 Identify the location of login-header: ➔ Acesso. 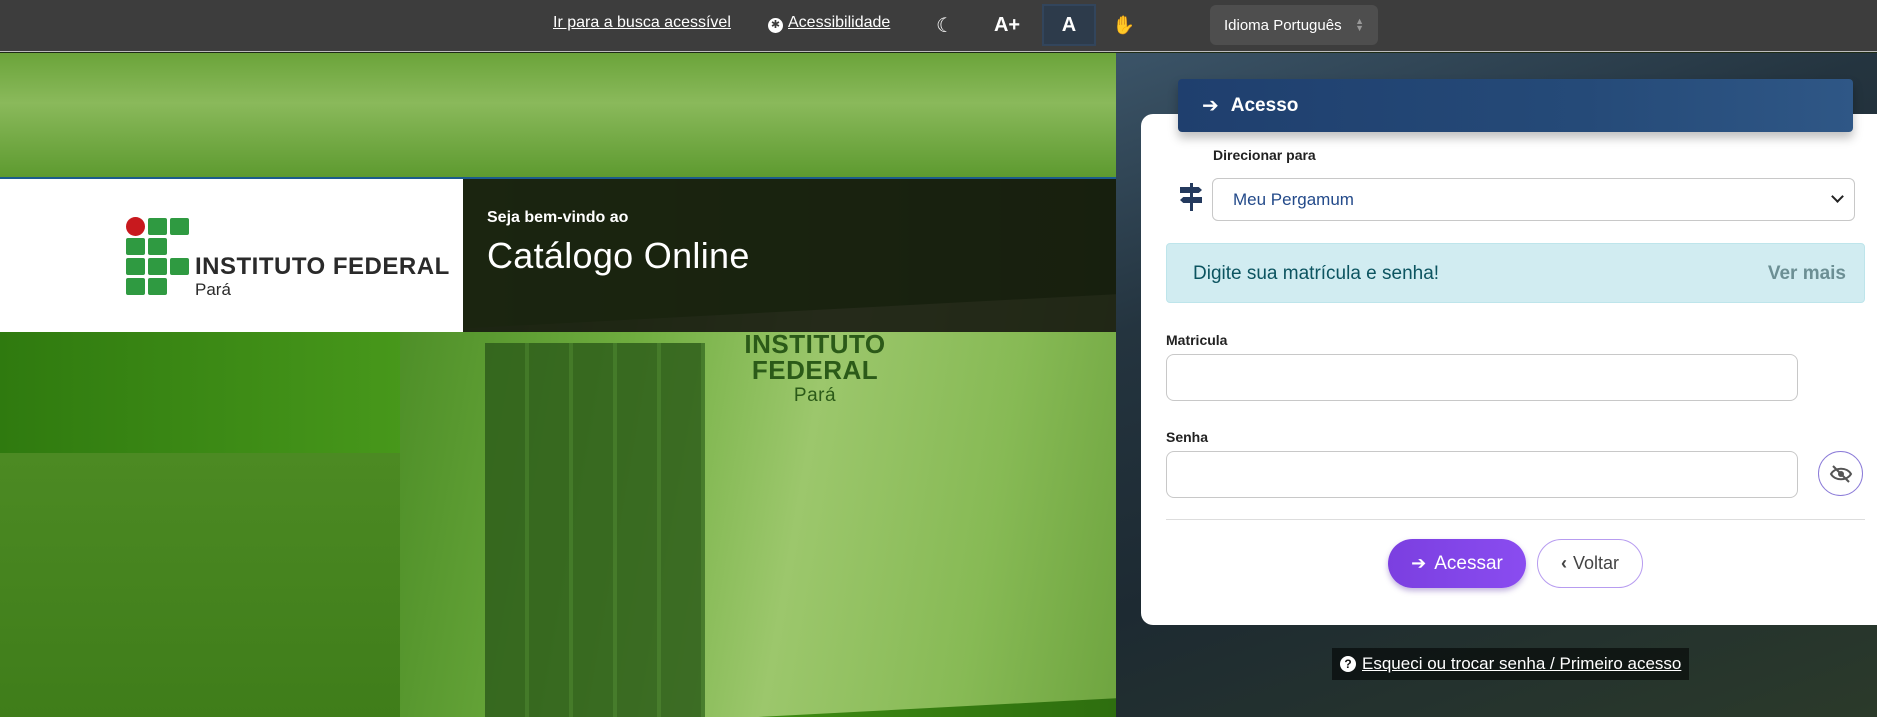
(1515, 105).